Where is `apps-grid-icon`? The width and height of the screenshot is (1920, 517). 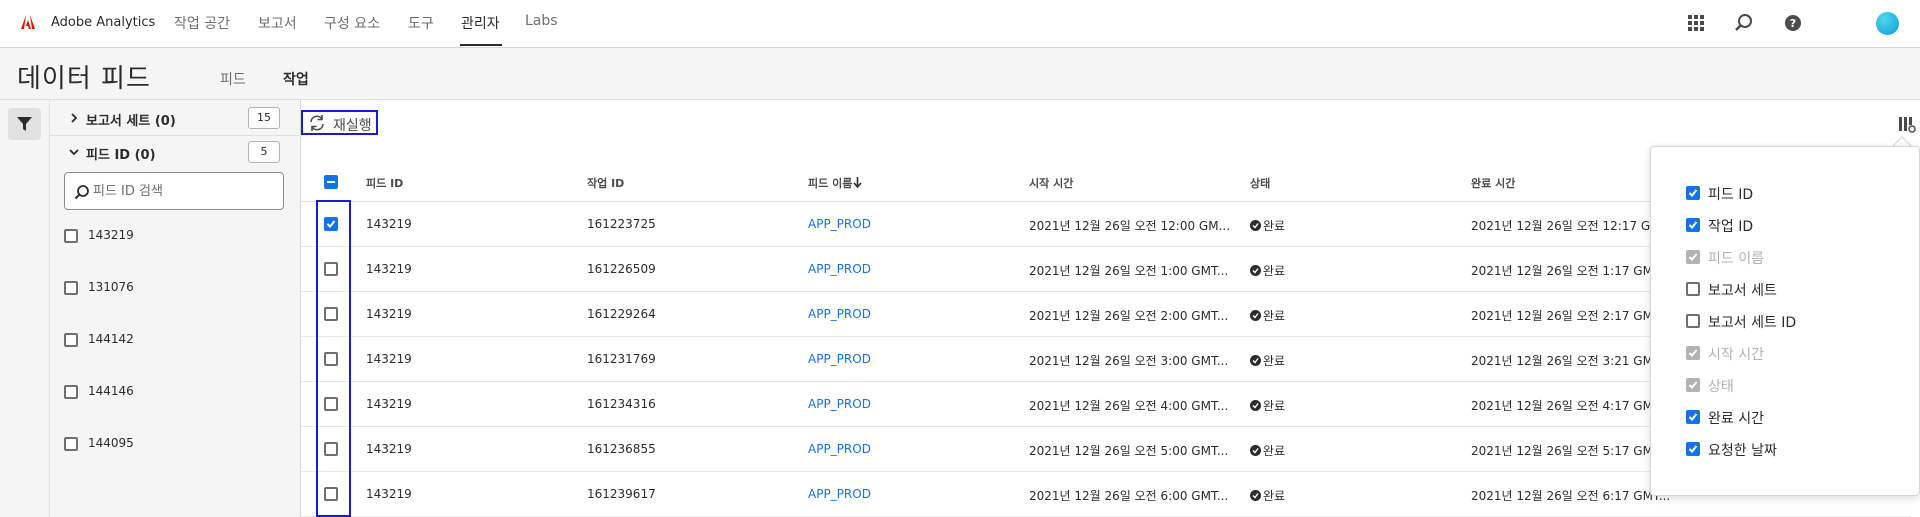 apps-grid-icon is located at coordinates (1696, 23).